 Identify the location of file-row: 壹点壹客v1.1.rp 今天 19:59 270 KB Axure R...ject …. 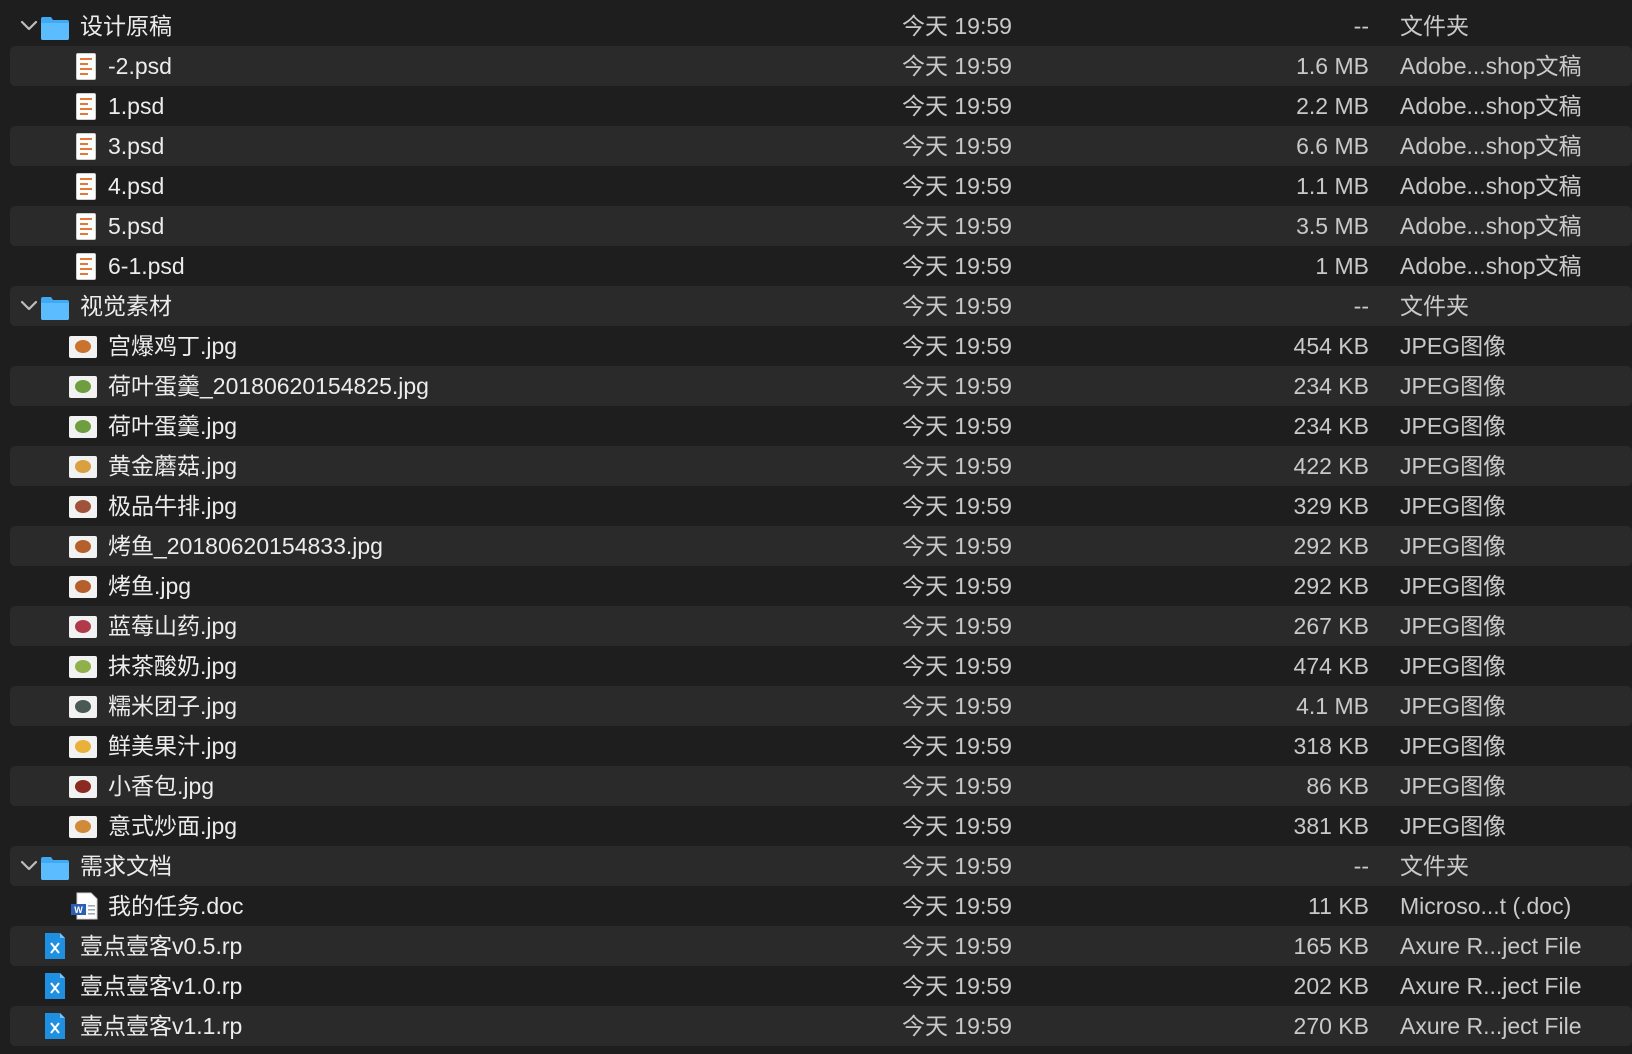
(821, 1026).